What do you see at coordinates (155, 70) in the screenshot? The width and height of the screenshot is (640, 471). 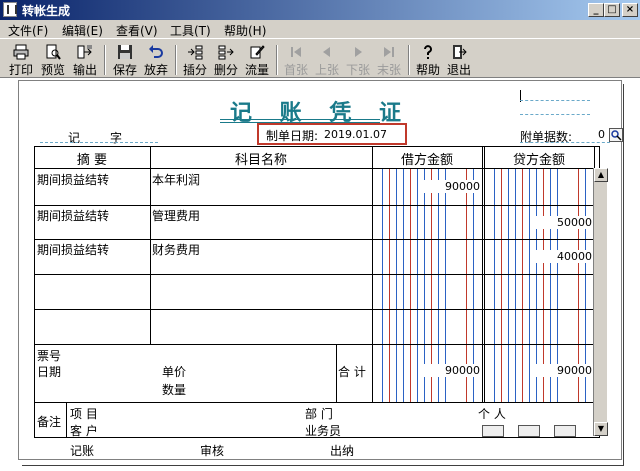 I see `discard-label: 放弃` at bounding box center [155, 70].